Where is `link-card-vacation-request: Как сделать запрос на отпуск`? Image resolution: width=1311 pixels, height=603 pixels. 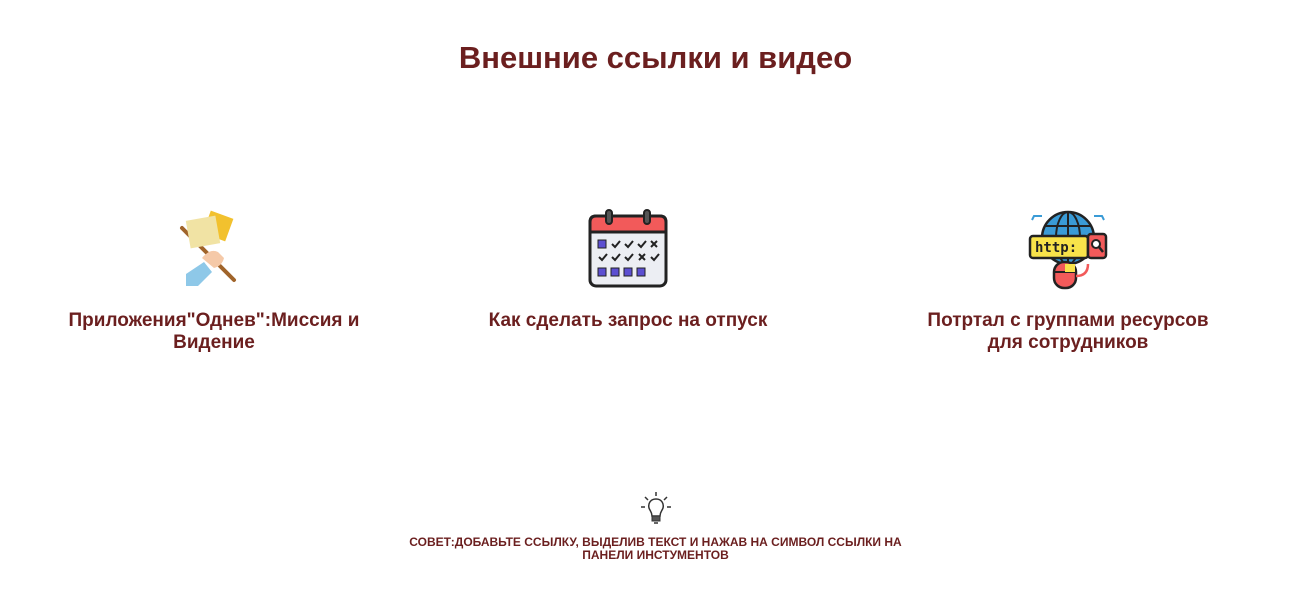
link-card-vacation-request: Как сделать запрос на отпуск is located at coordinates (628, 270).